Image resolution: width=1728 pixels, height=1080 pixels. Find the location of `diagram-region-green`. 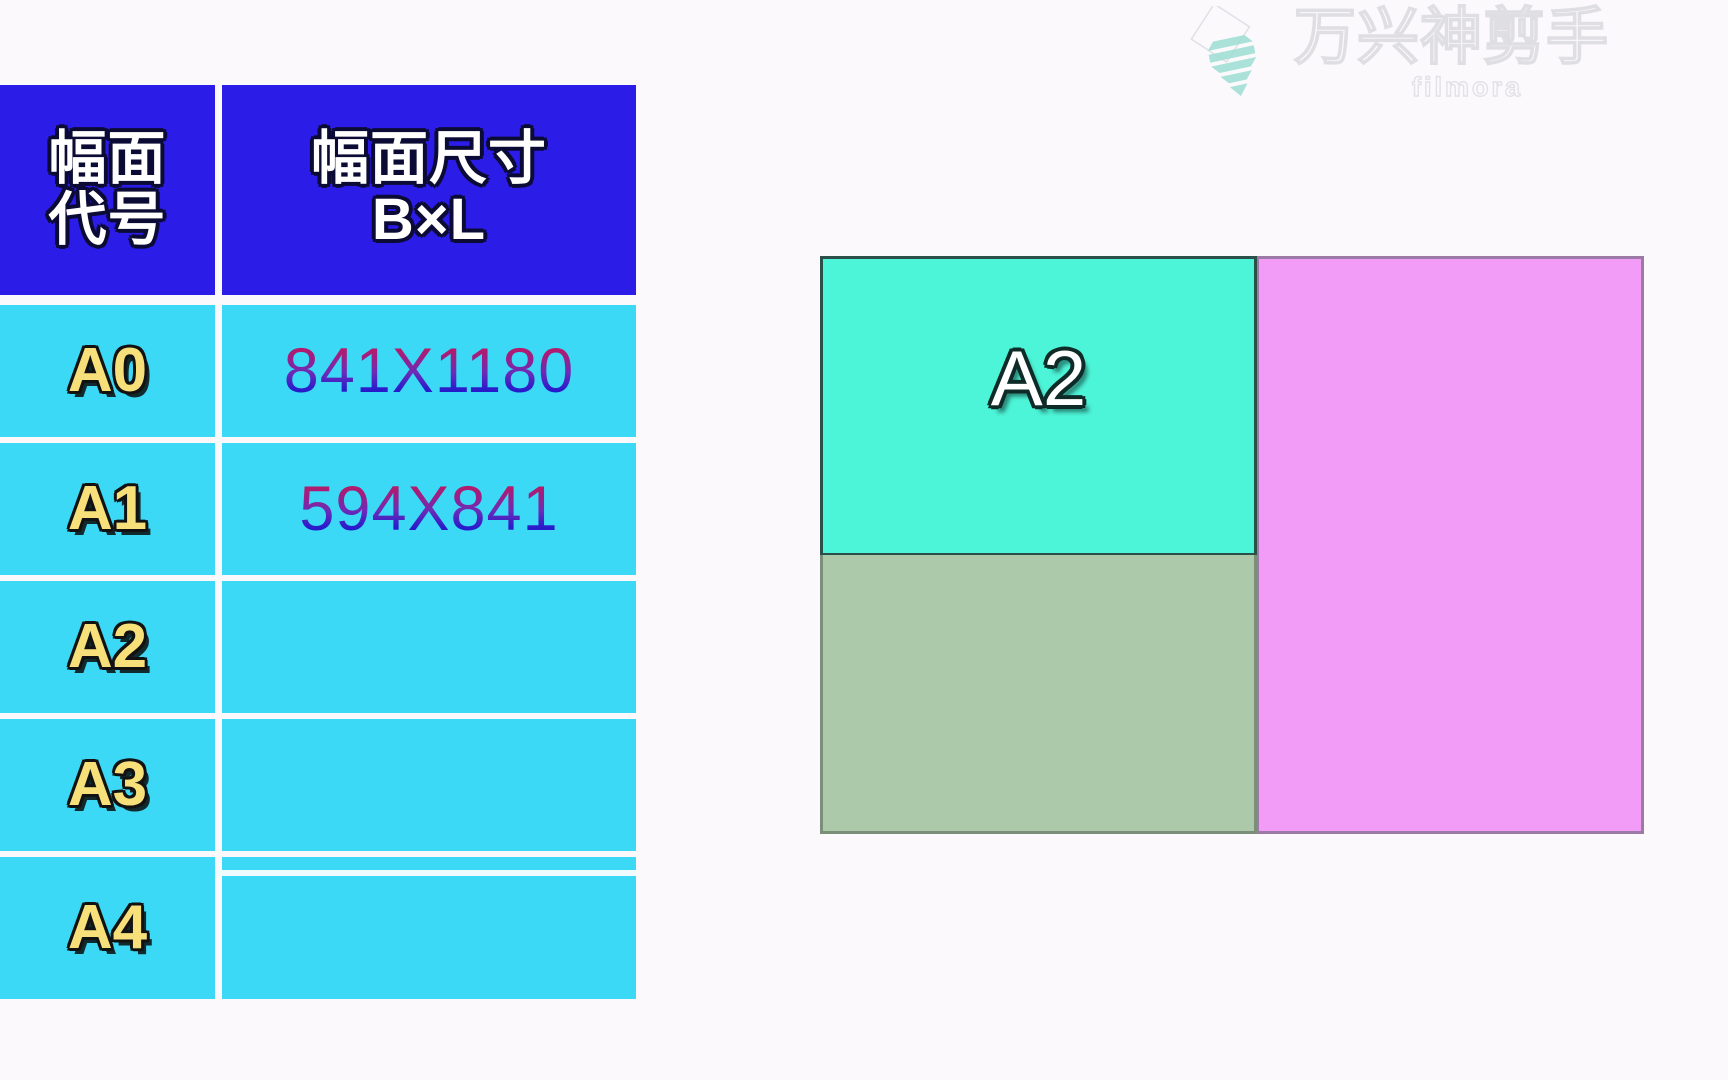

diagram-region-green is located at coordinates (1038, 694).